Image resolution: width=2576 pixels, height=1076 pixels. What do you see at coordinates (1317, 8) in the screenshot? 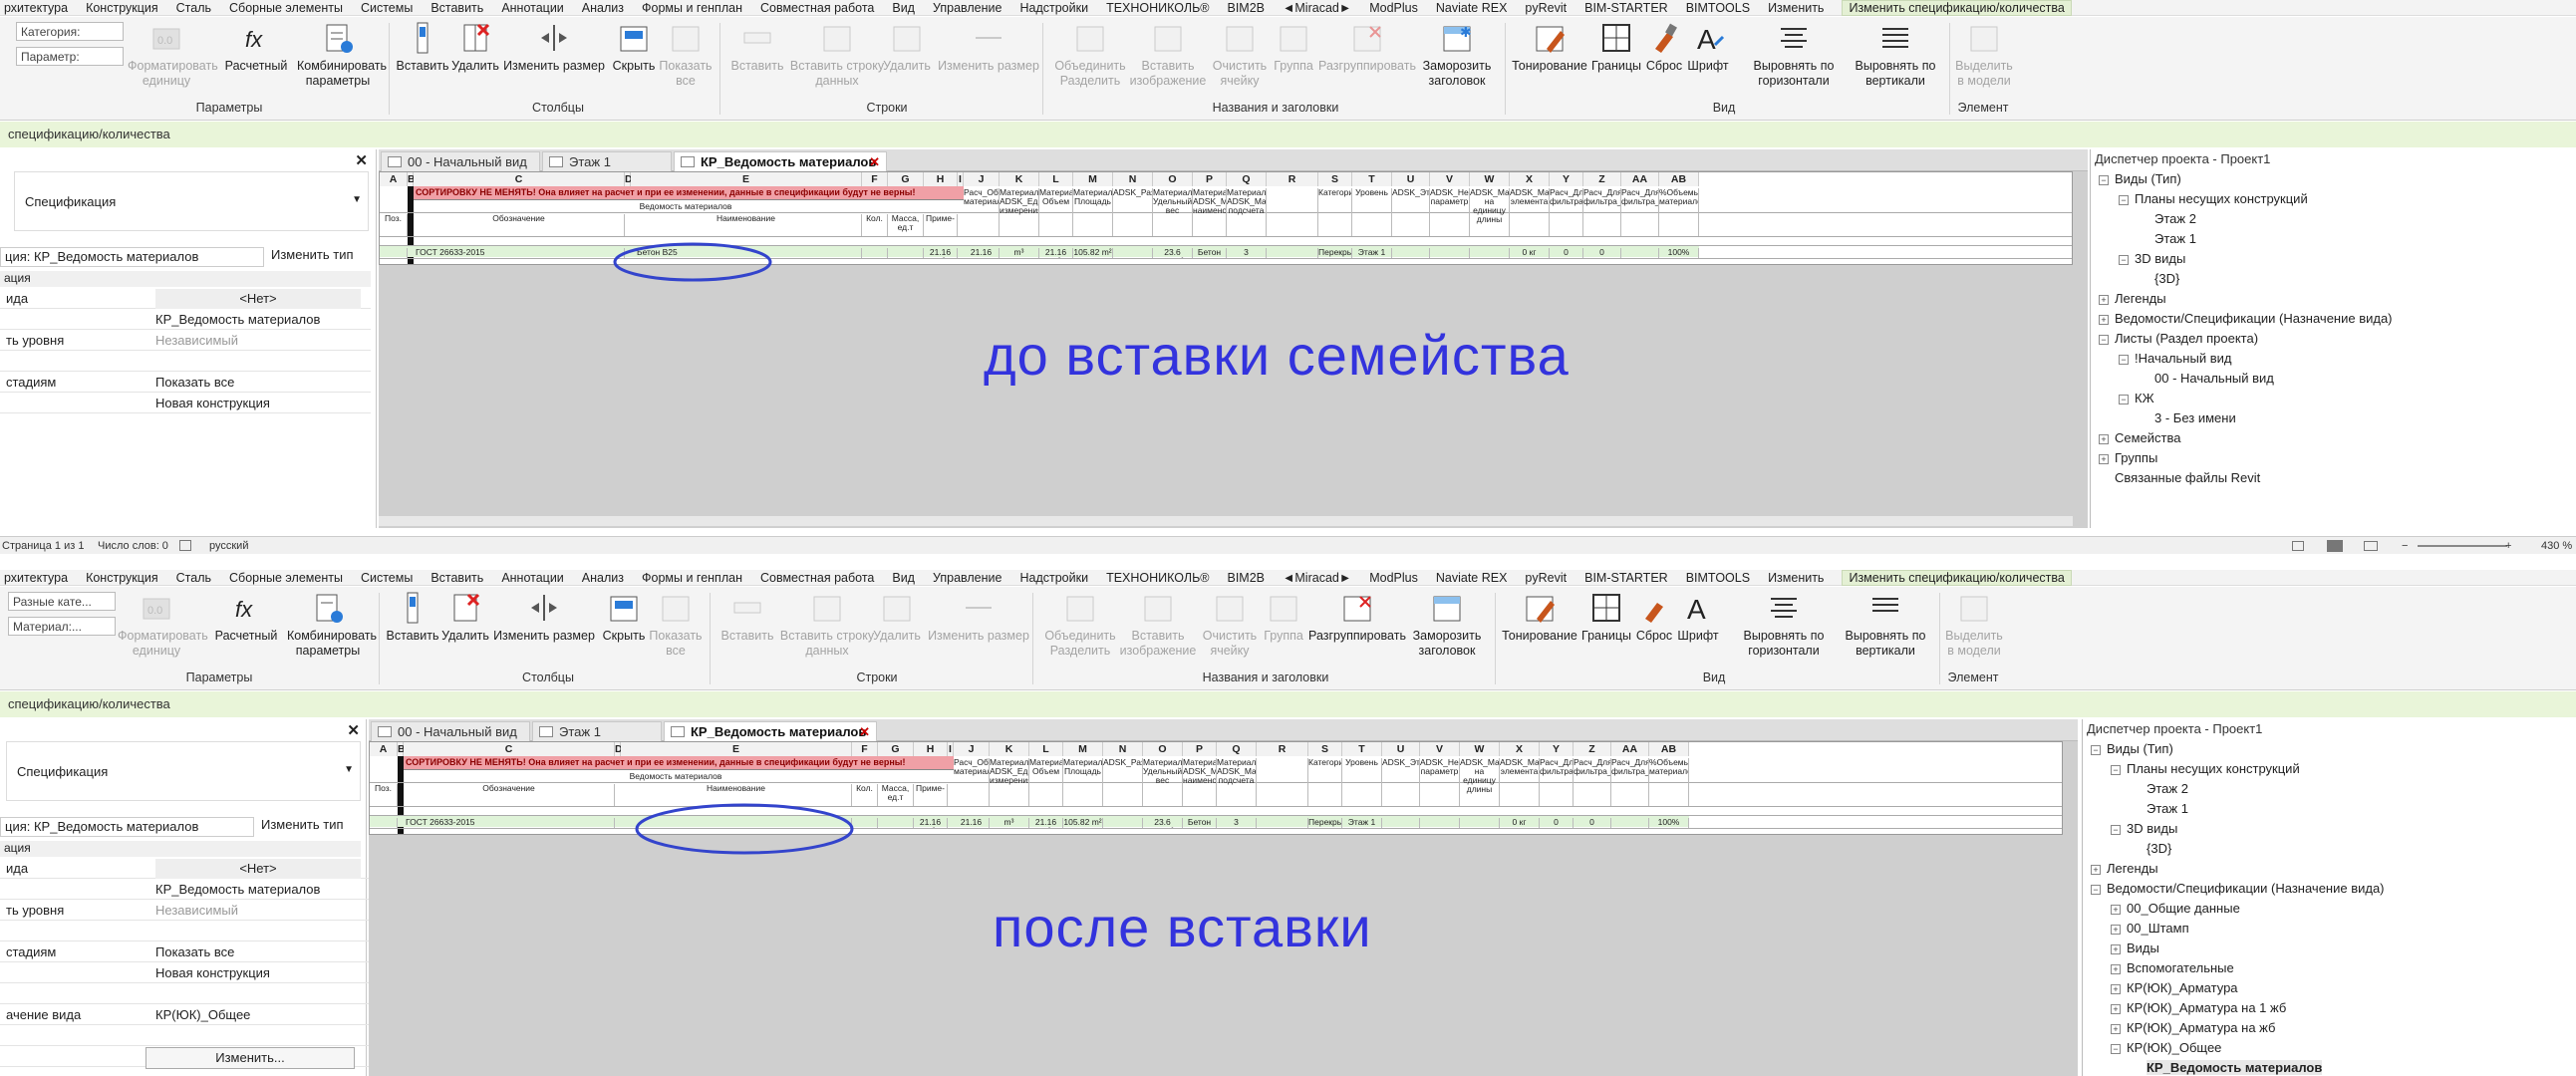
I see `ribbon-tab: ◄Miracad►` at bounding box center [1317, 8].